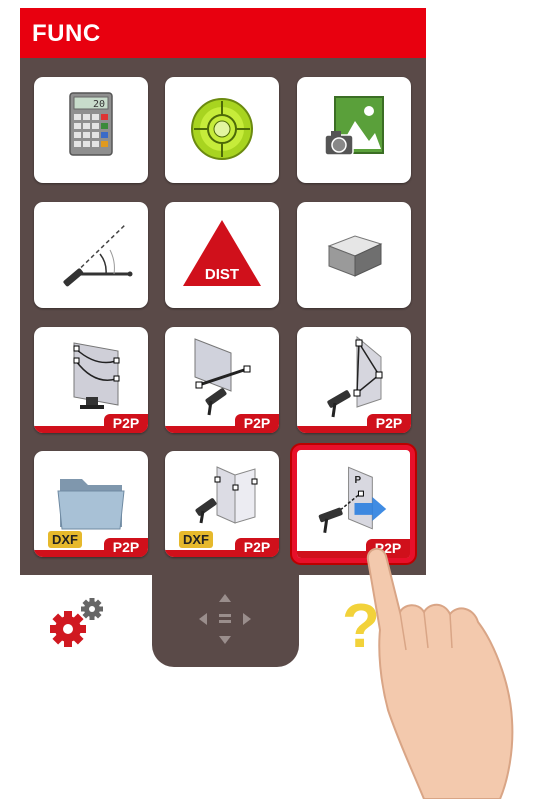  I want to click on photo-tile, so click(354, 130).